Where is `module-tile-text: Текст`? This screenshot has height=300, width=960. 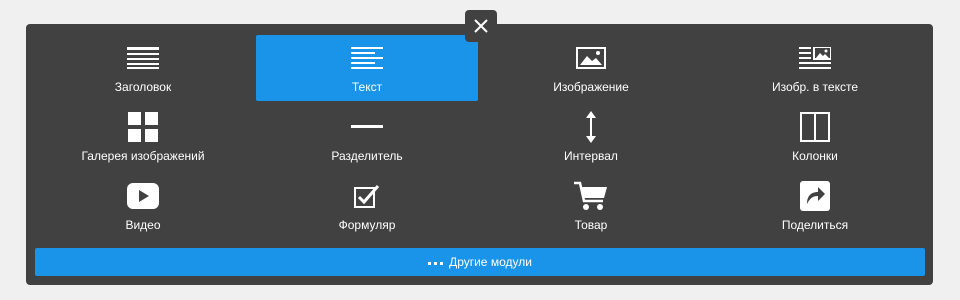 module-tile-text: Текст is located at coordinates (367, 68).